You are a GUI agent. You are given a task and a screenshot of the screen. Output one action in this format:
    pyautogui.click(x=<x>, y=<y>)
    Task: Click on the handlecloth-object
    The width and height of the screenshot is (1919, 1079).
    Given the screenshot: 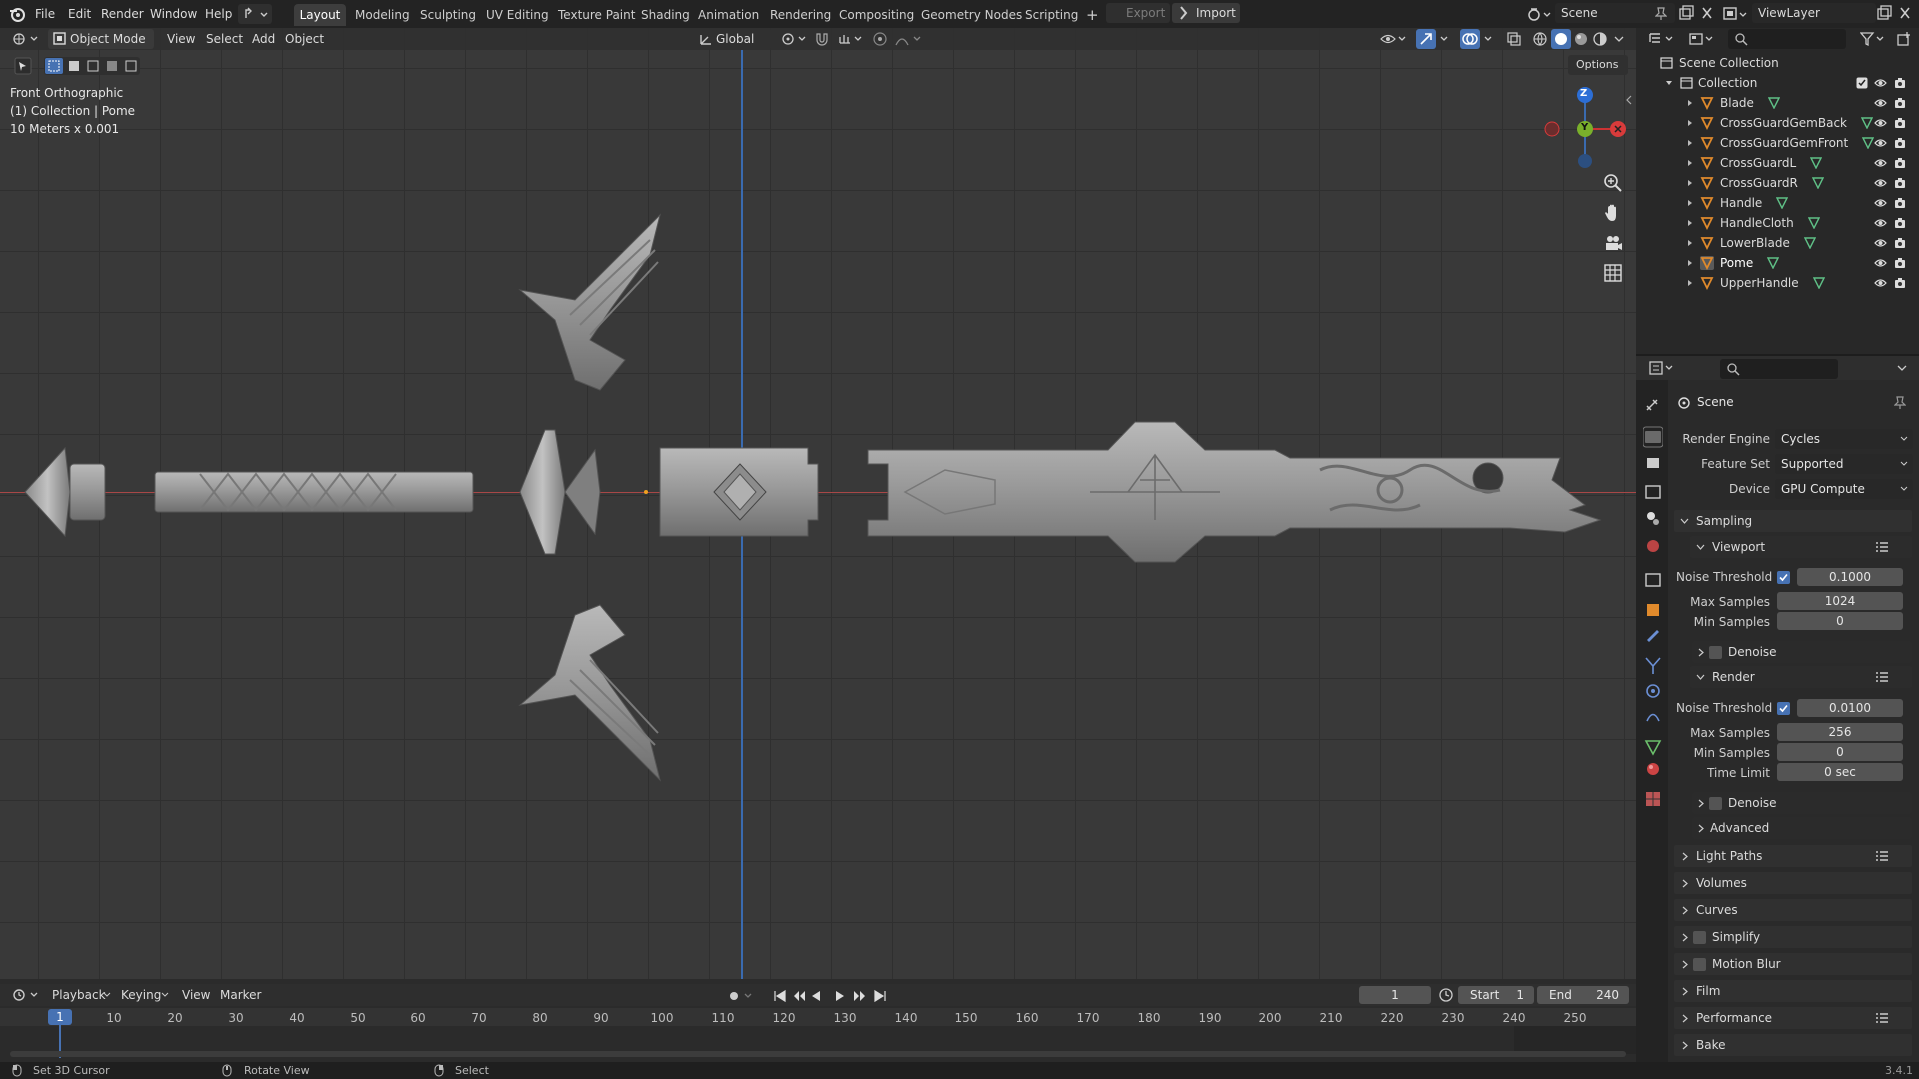 What is the action you would take?
    pyautogui.click(x=739, y=492)
    